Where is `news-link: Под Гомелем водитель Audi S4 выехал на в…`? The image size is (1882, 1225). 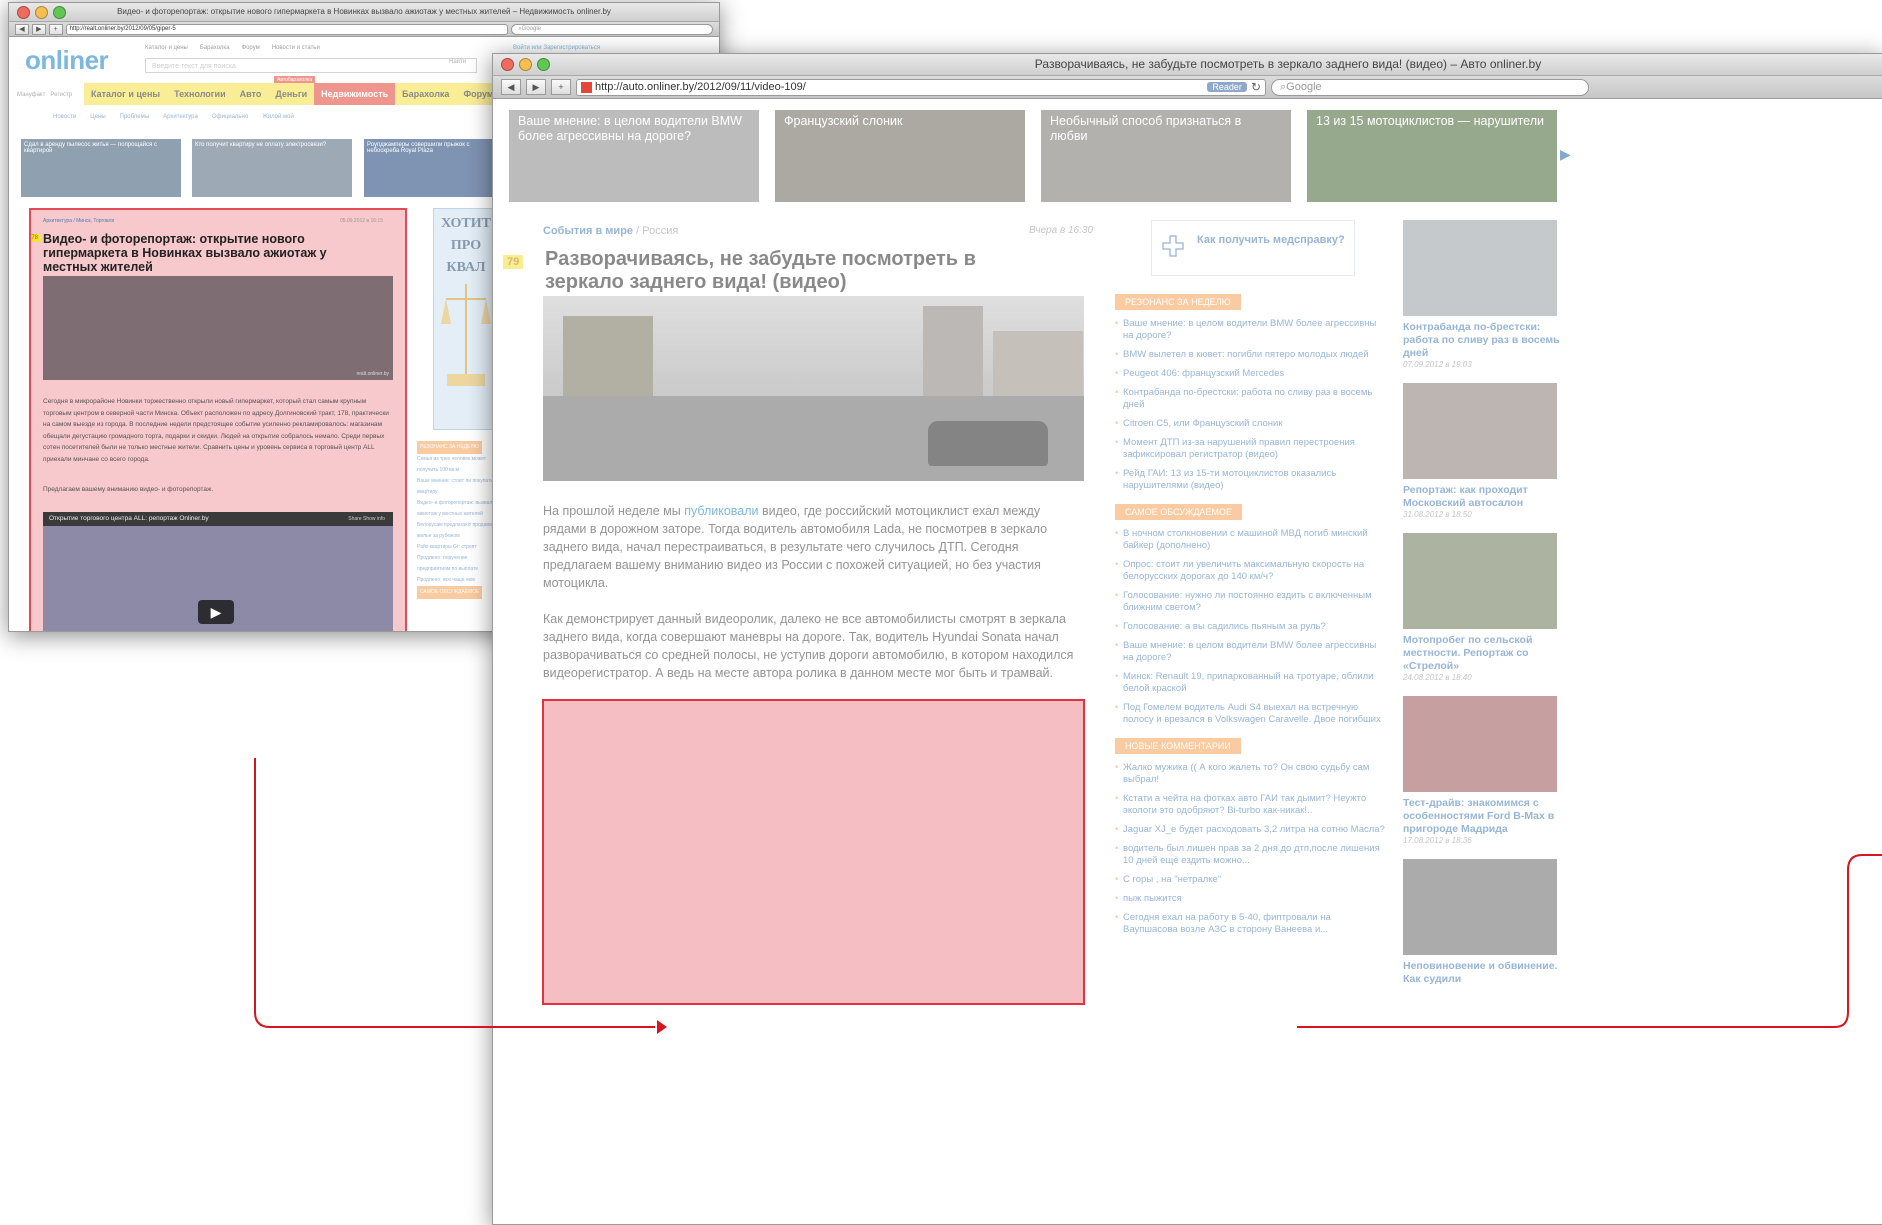
news-link: Под Гомелем водитель Audi S4 выехал на в… is located at coordinates (1250, 714).